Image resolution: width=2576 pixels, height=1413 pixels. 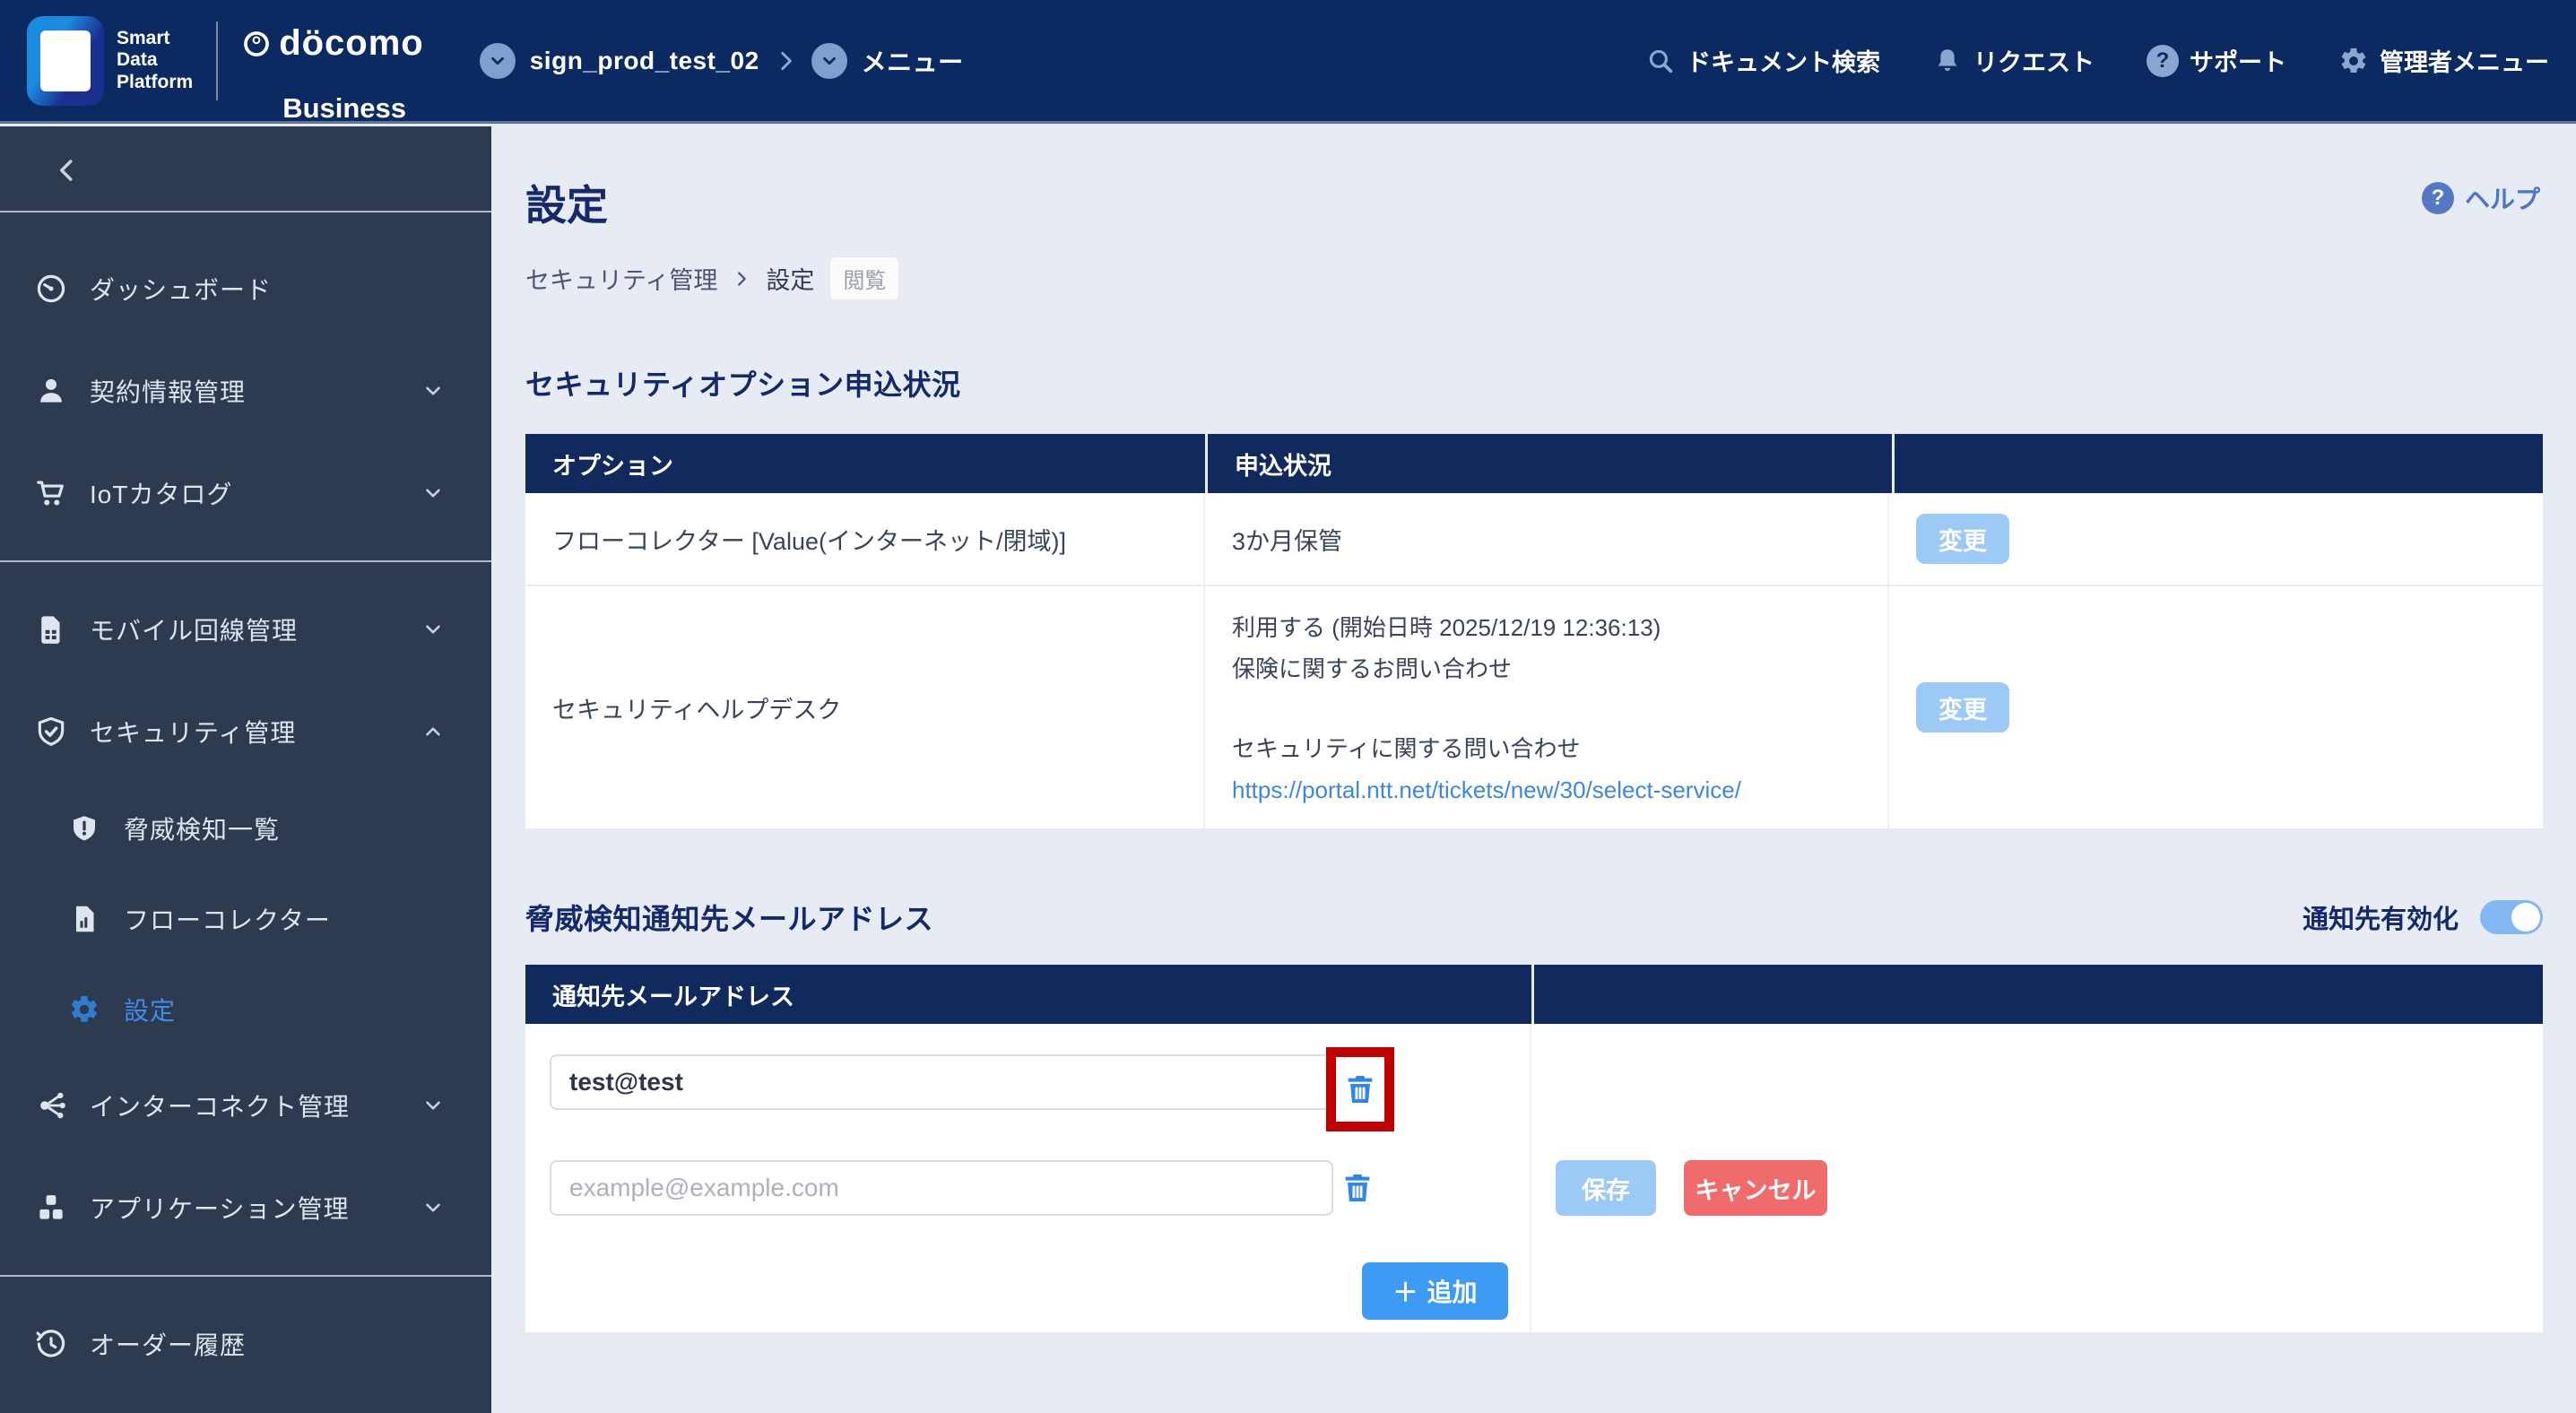 What do you see at coordinates (1446, 627) in the screenshot?
I see `status-line: 利用する (開始日時 2025/12/19 12:36:13)` at bounding box center [1446, 627].